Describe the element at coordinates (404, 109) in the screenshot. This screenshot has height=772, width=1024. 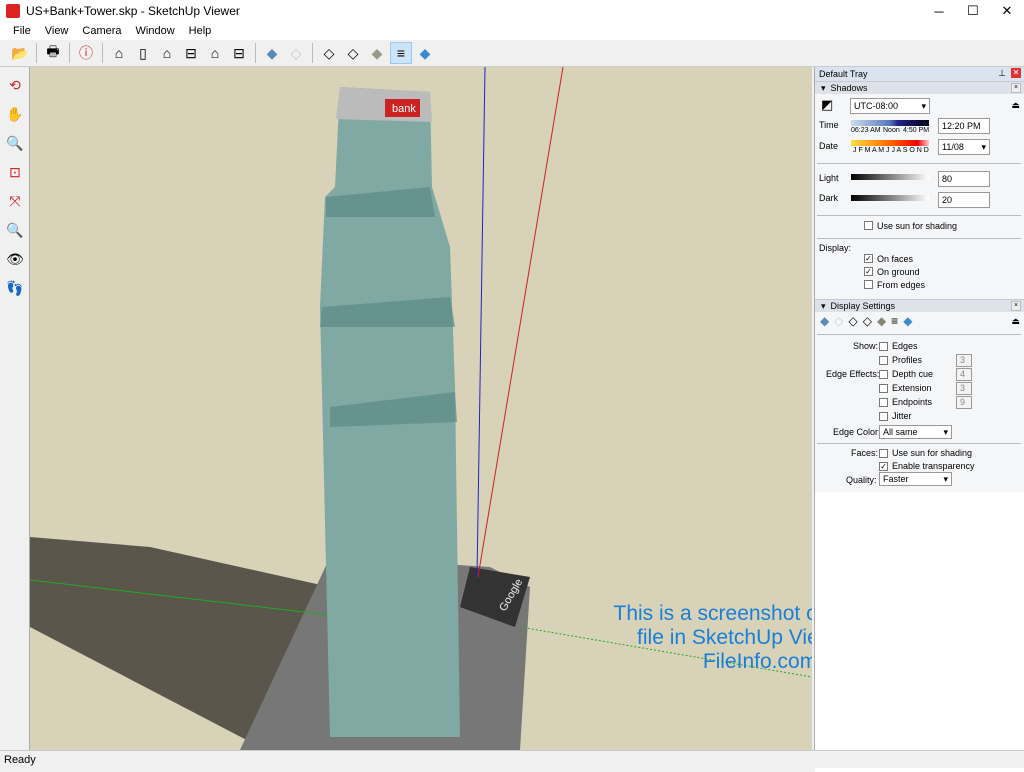
I see `svg-text: bank` at that location.